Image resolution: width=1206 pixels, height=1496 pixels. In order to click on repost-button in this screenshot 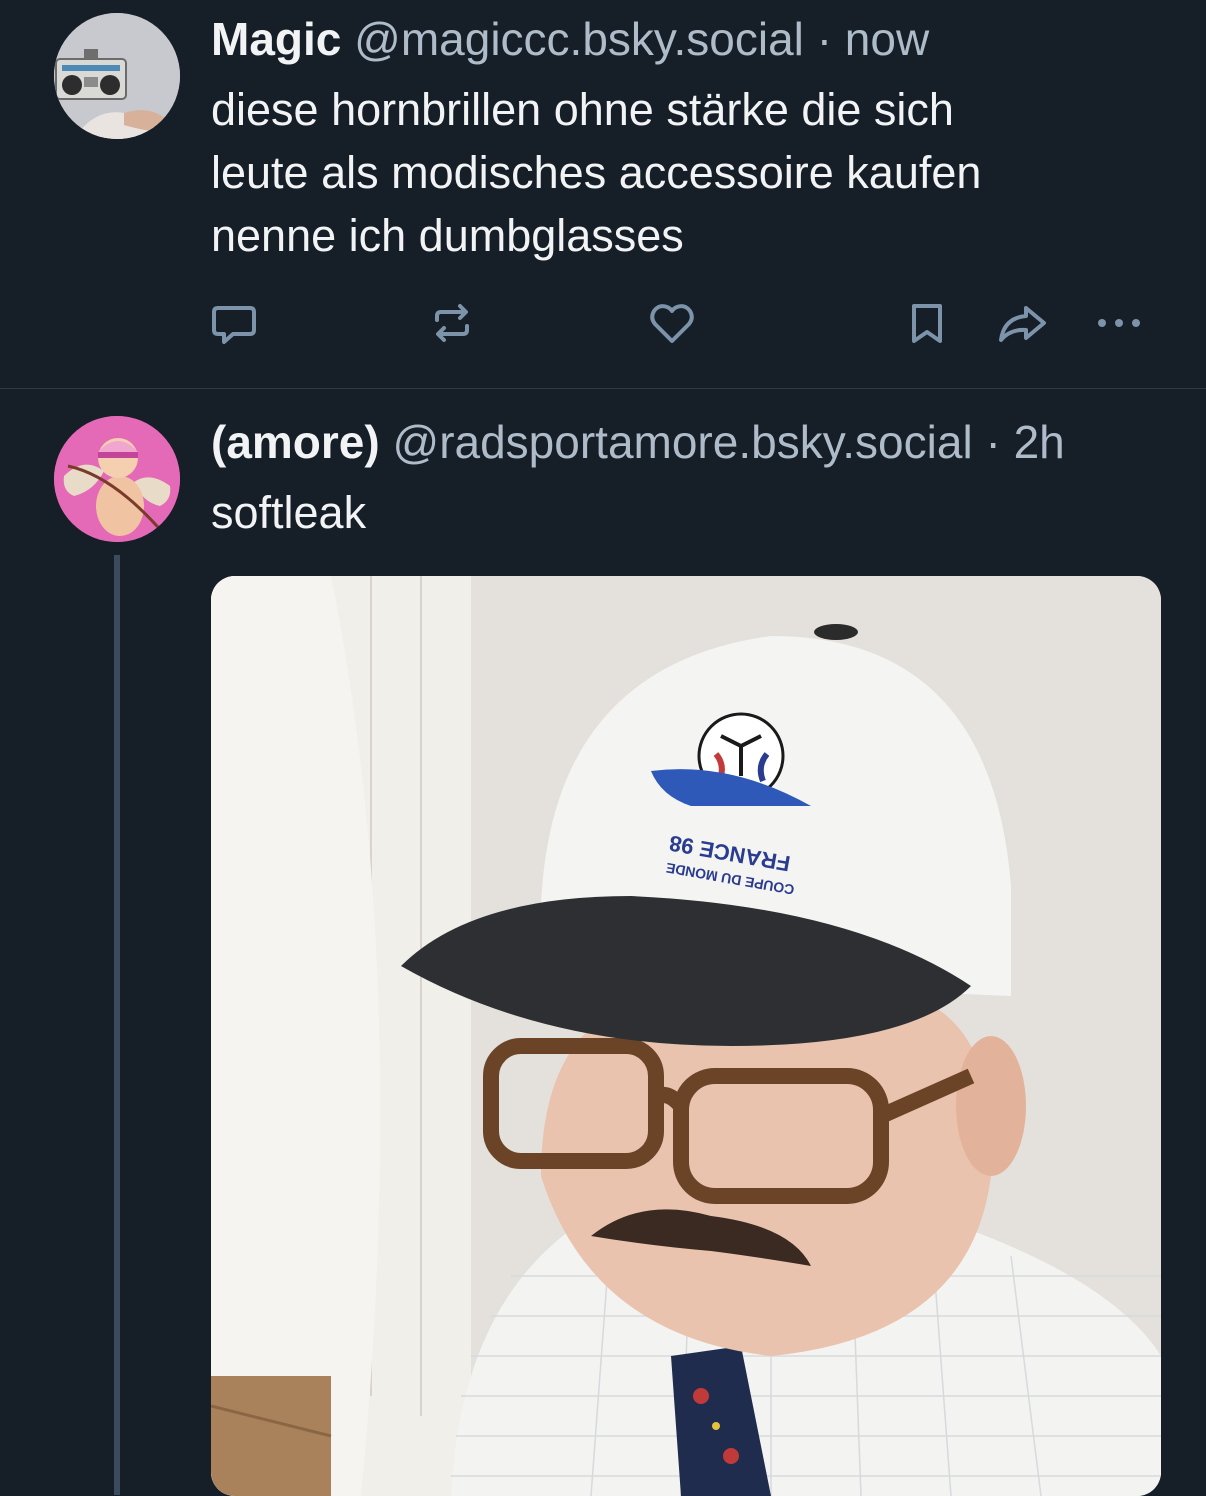, I will do `click(452, 323)`.